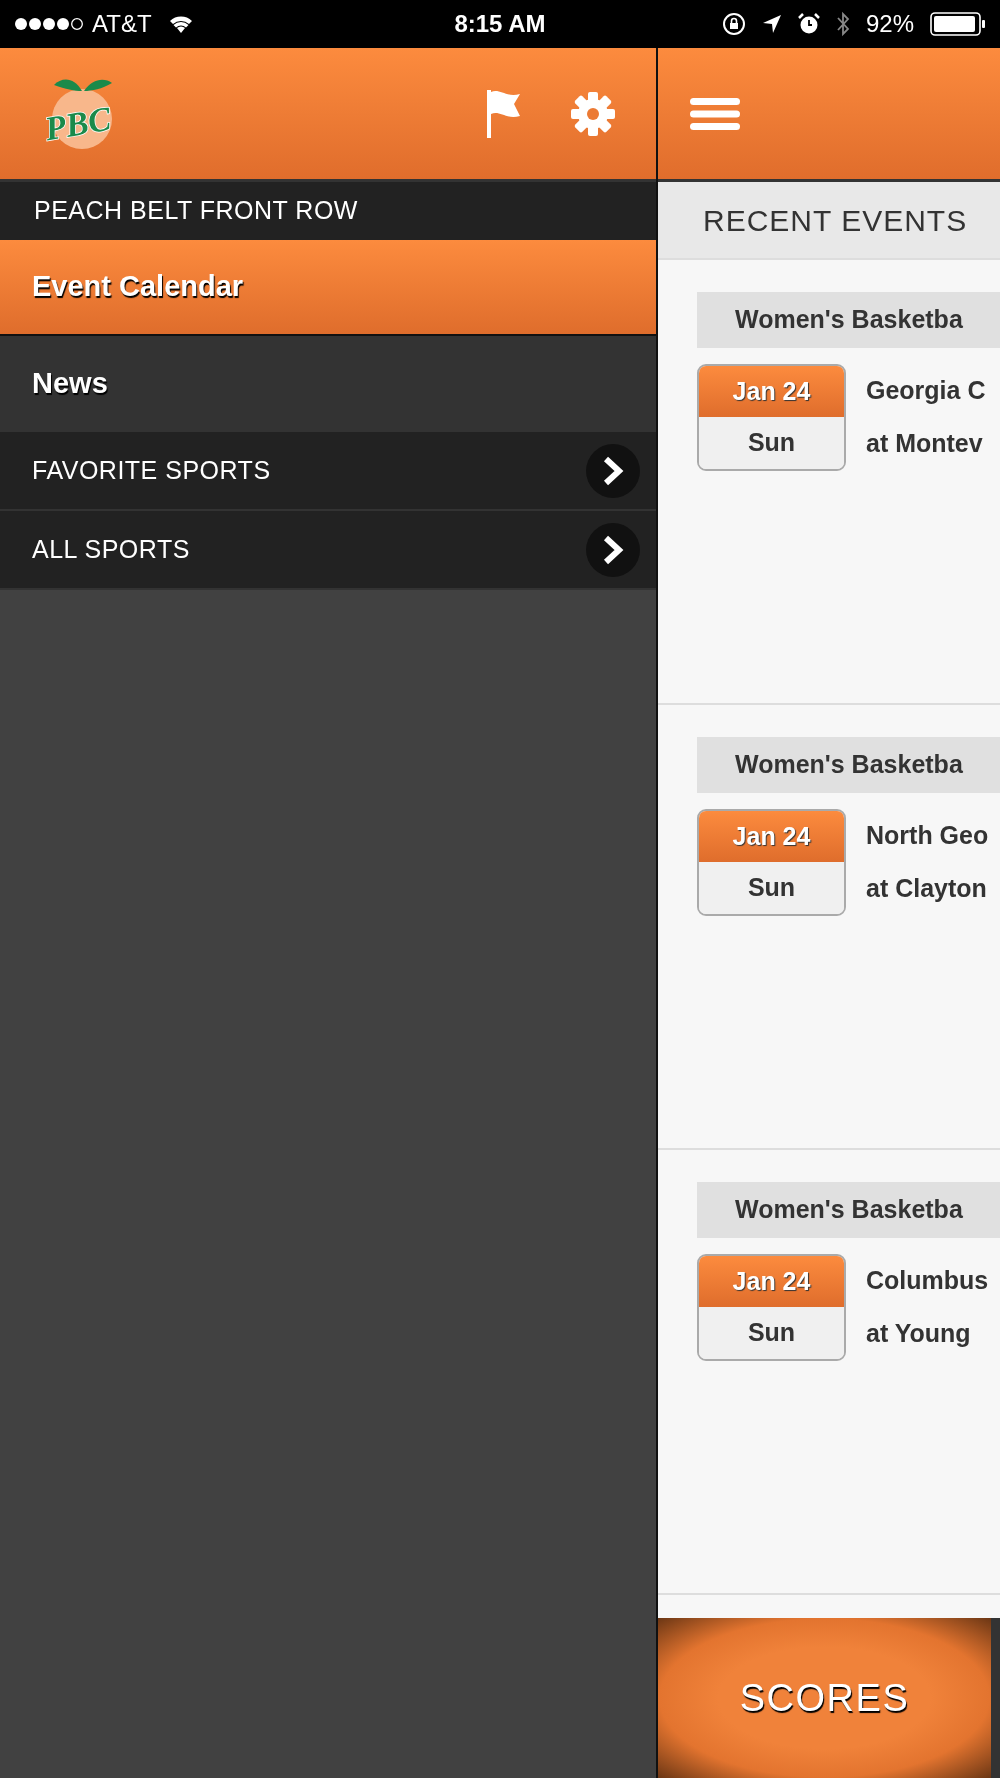  Describe the element at coordinates (842, 24) in the screenshot. I see `bluetooth-icon` at that location.